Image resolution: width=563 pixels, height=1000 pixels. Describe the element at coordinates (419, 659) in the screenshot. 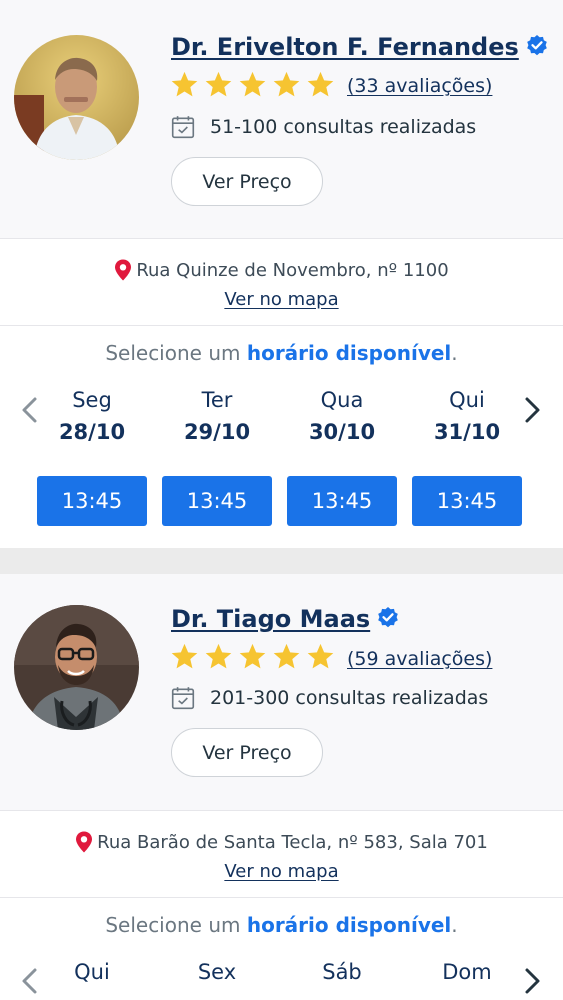

I see `reviews-link: (59 avaliações)` at that location.